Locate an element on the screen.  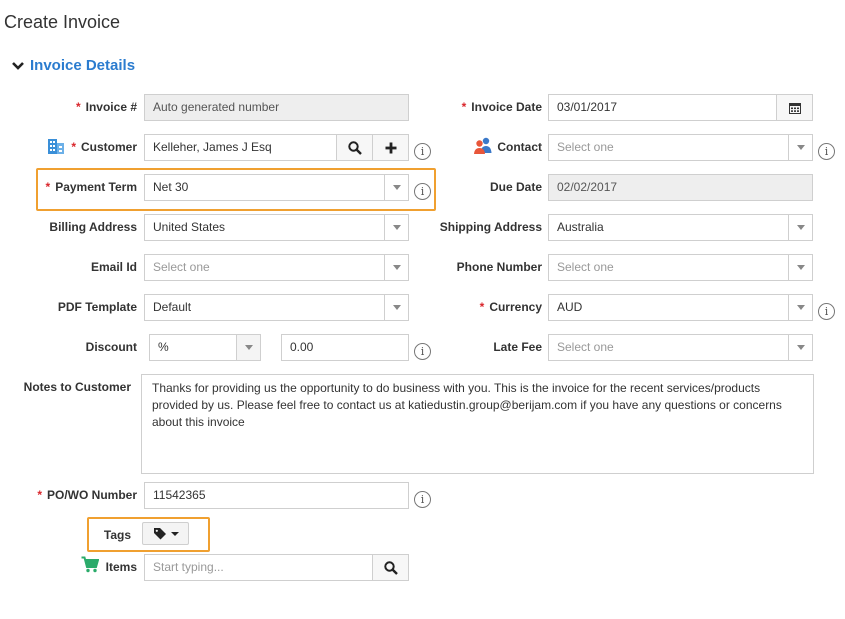
po-wo-label: * PO/WO Number is located at coordinates (87, 495).